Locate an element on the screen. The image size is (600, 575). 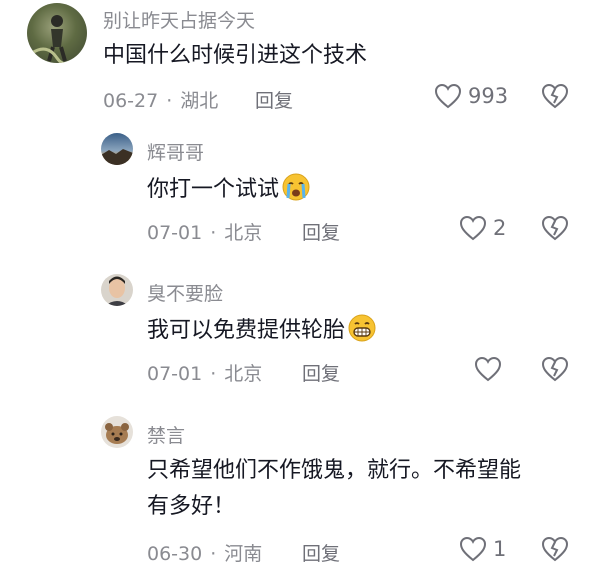
comment-text: 我可以免费提供轮胎 is located at coordinates (262, 330).